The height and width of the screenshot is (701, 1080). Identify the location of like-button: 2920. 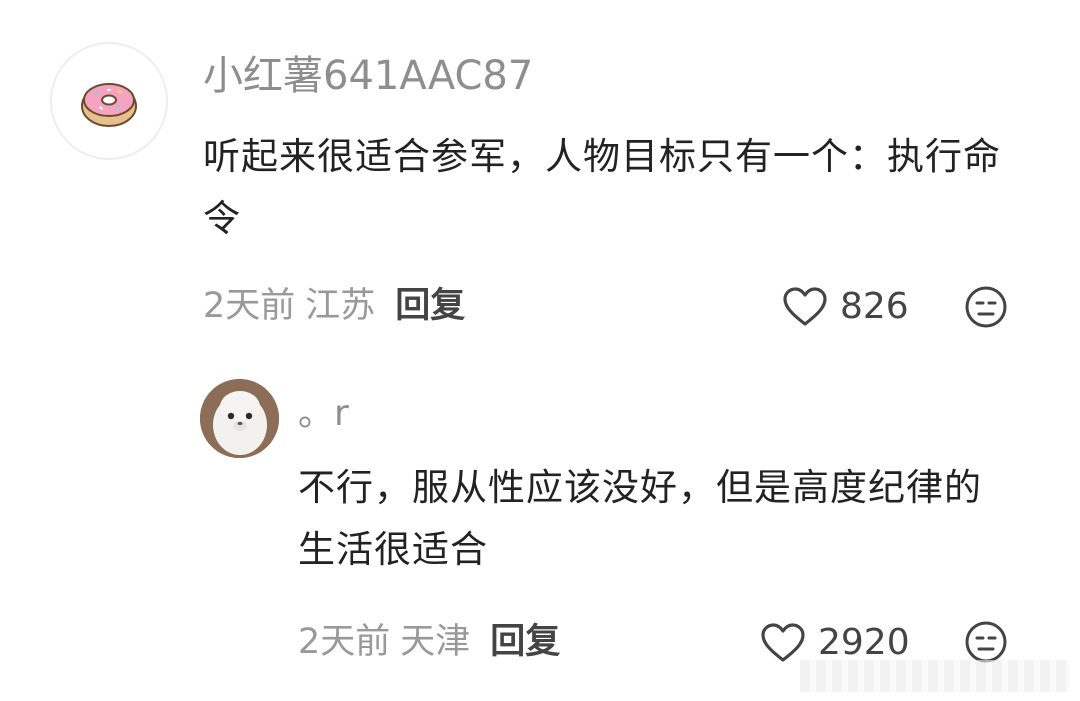
(835, 643).